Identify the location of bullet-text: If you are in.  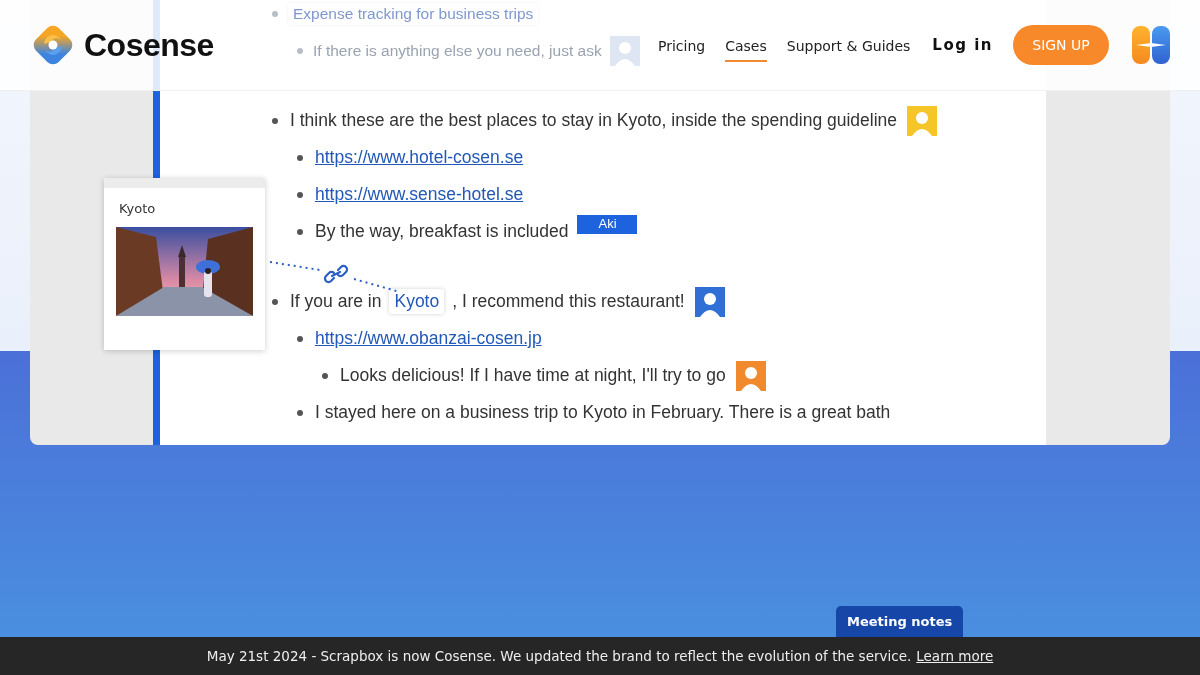
(336, 301).